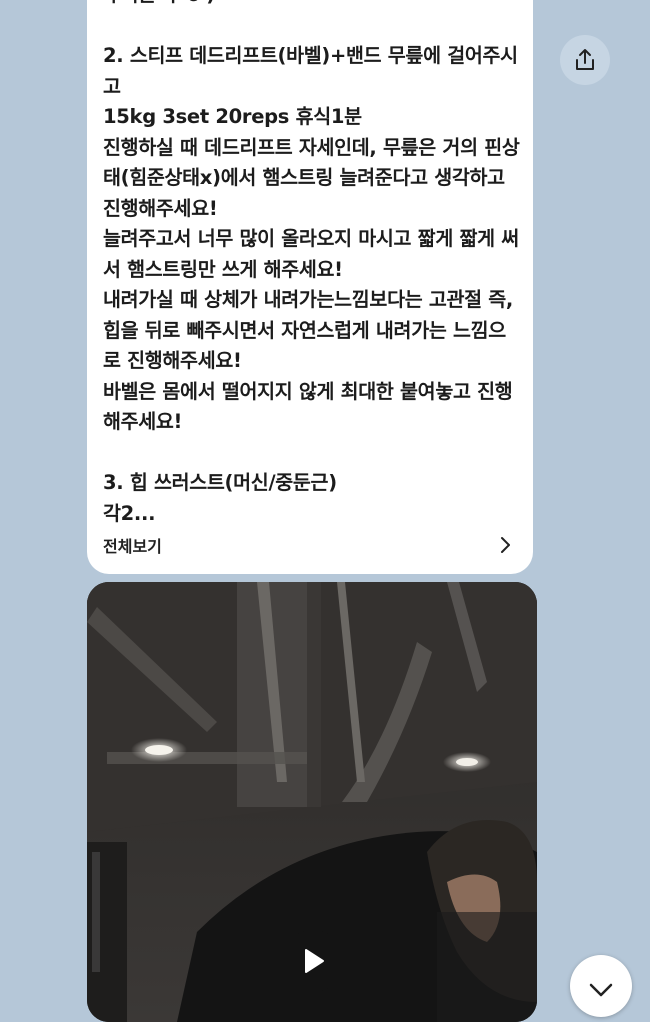  I want to click on play-icon, so click(314, 961).